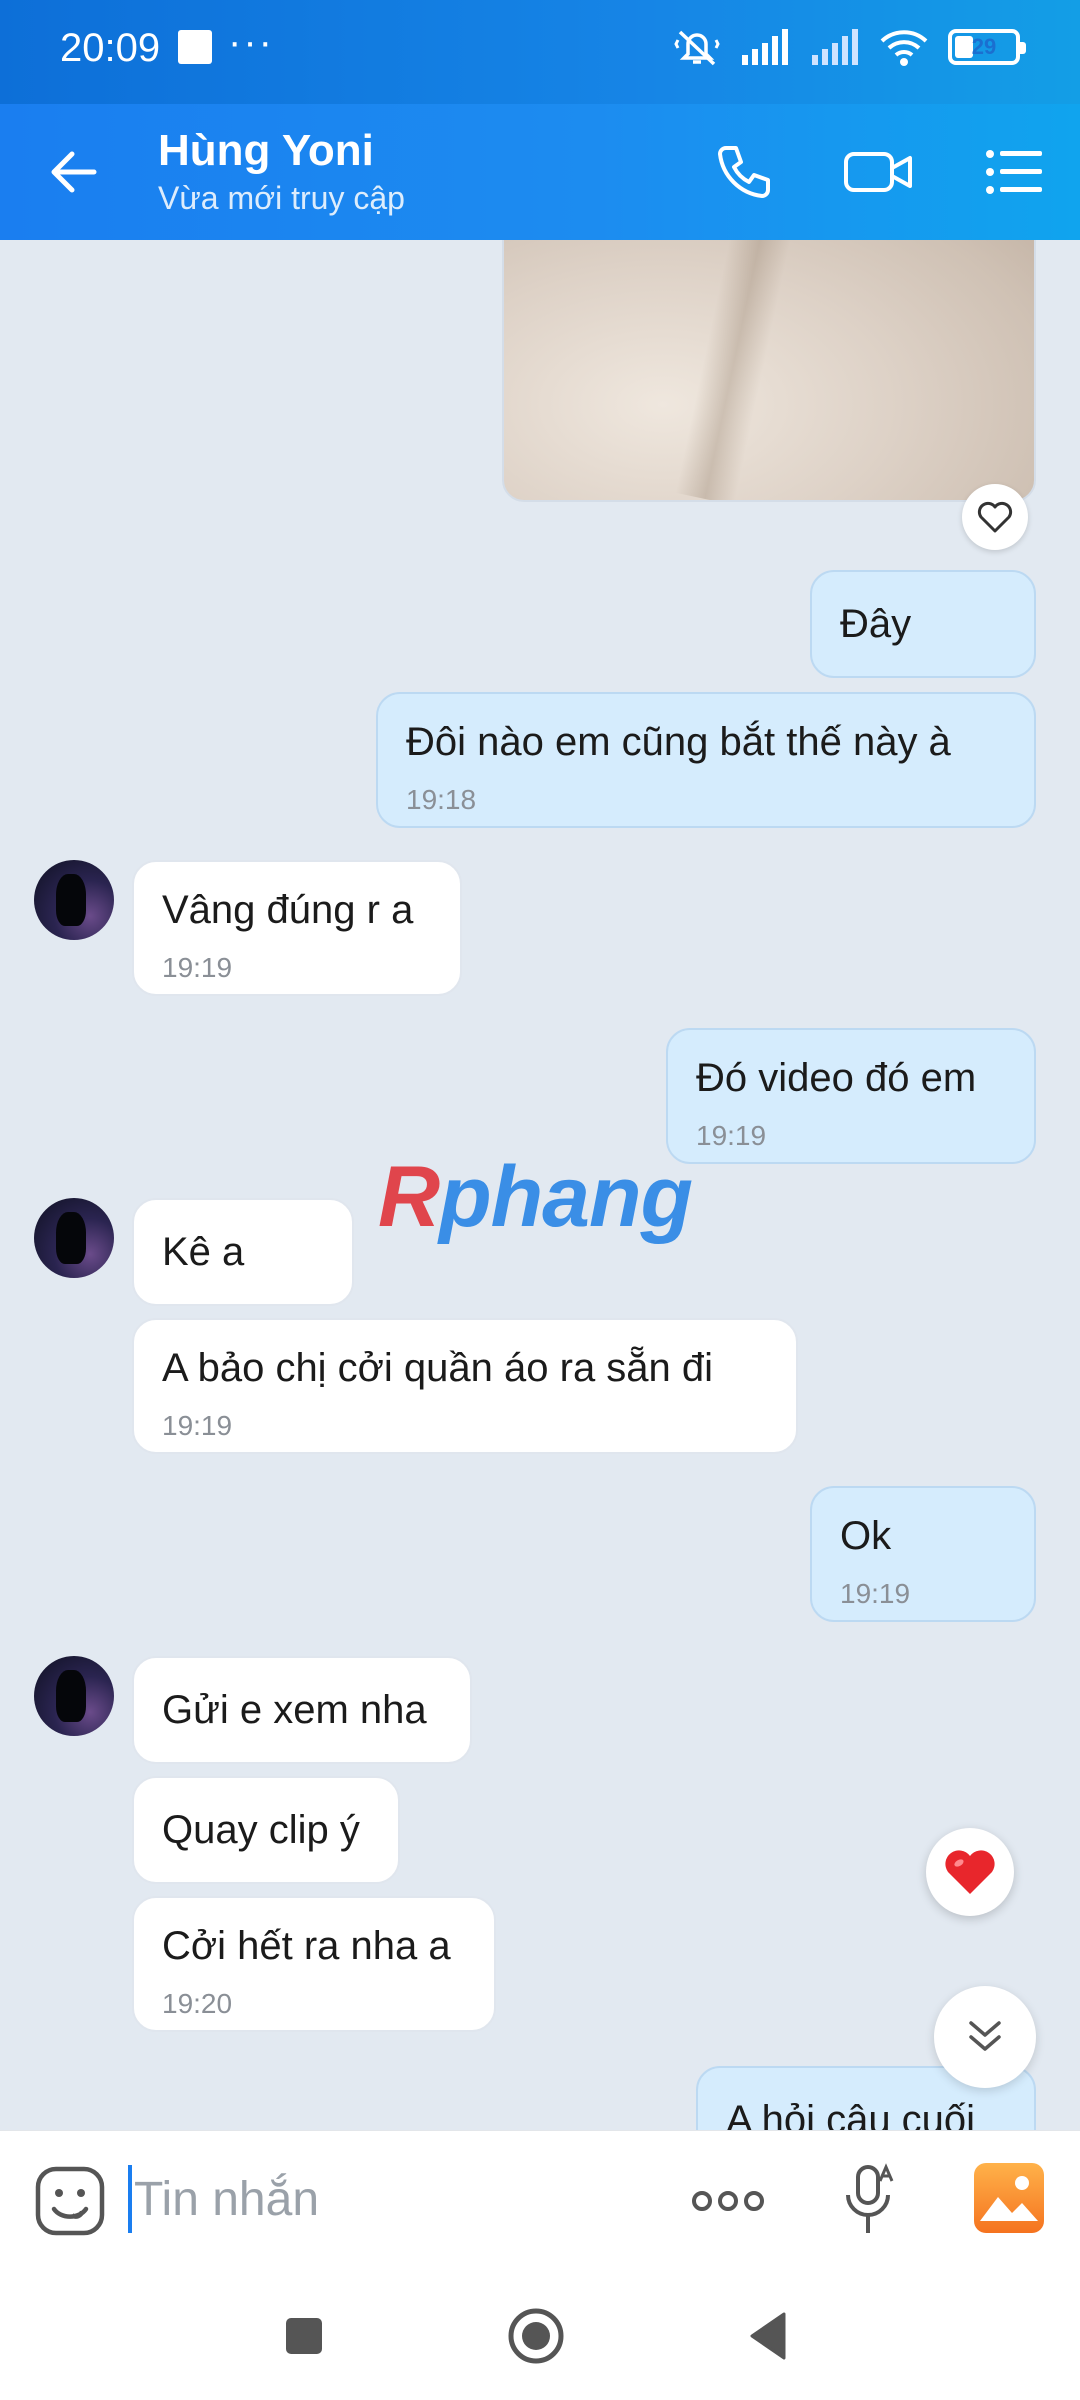 This screenshot has height=2400, width=1080. Describe the element at coordinates (110, 48) in the screenshot. I see `status-time: 20:09` at that location.